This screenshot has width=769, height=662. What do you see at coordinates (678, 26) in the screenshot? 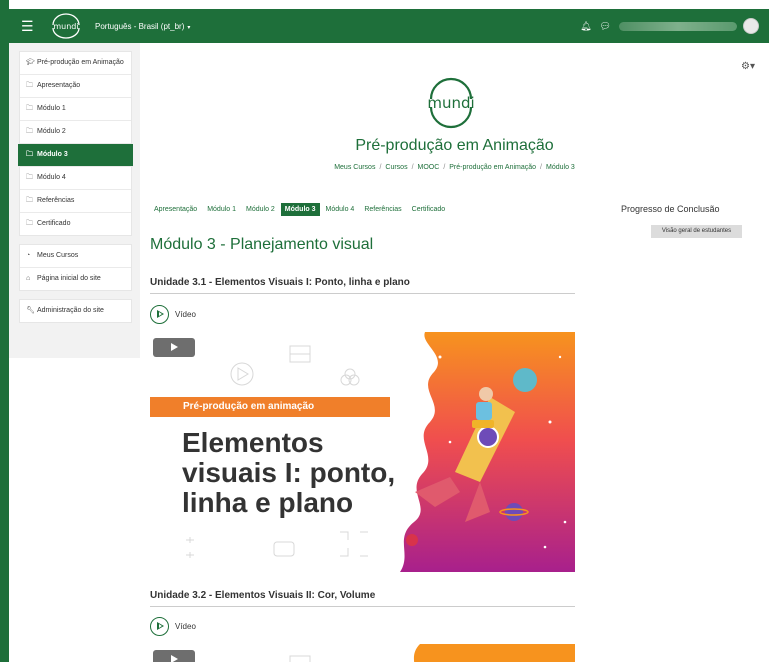
I see `user-name-redacted` at bounding box center [678, 26].